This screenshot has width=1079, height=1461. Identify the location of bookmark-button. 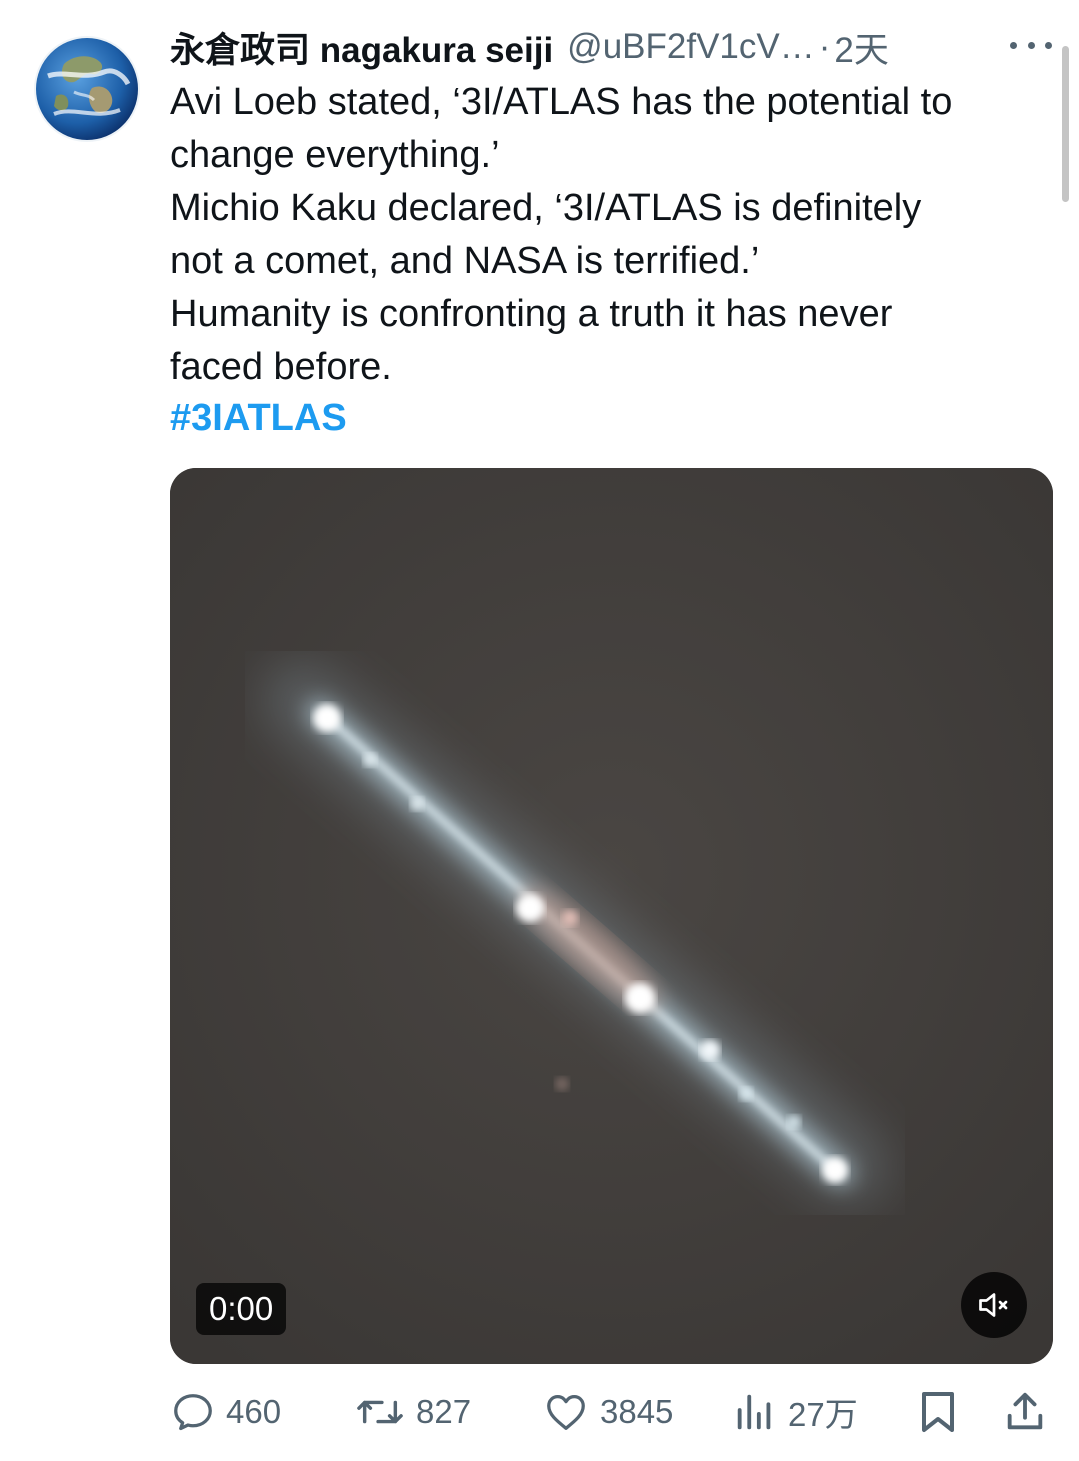
(938, 1412).